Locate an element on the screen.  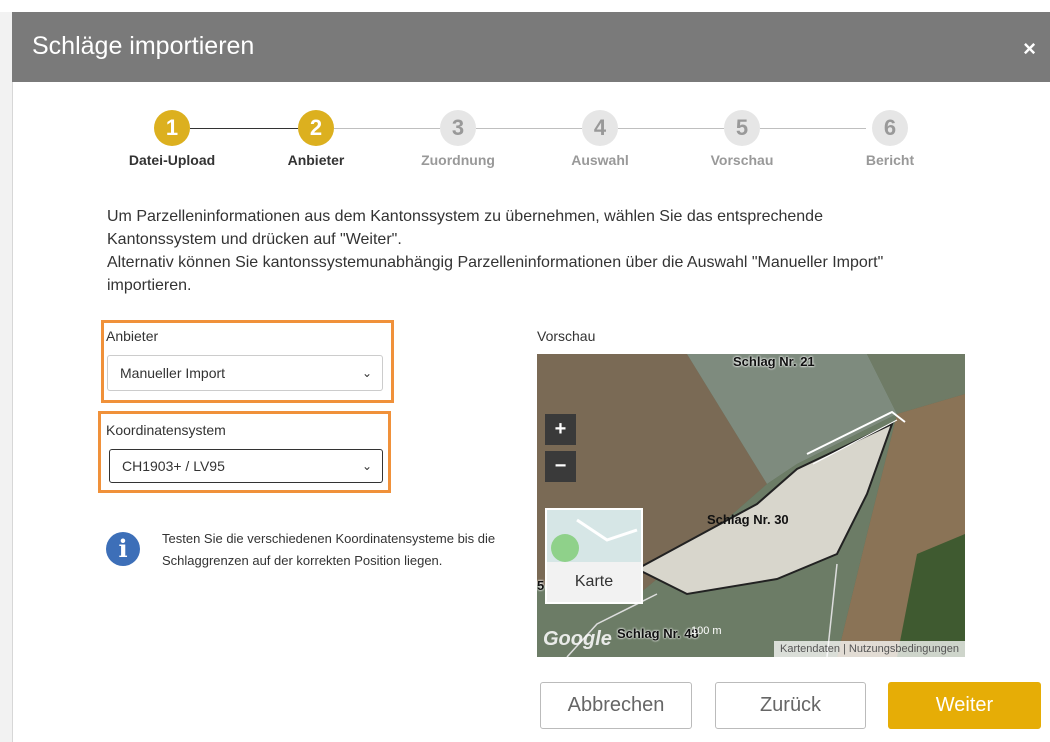
close-icon: × is located at coordinates (1029, 49).